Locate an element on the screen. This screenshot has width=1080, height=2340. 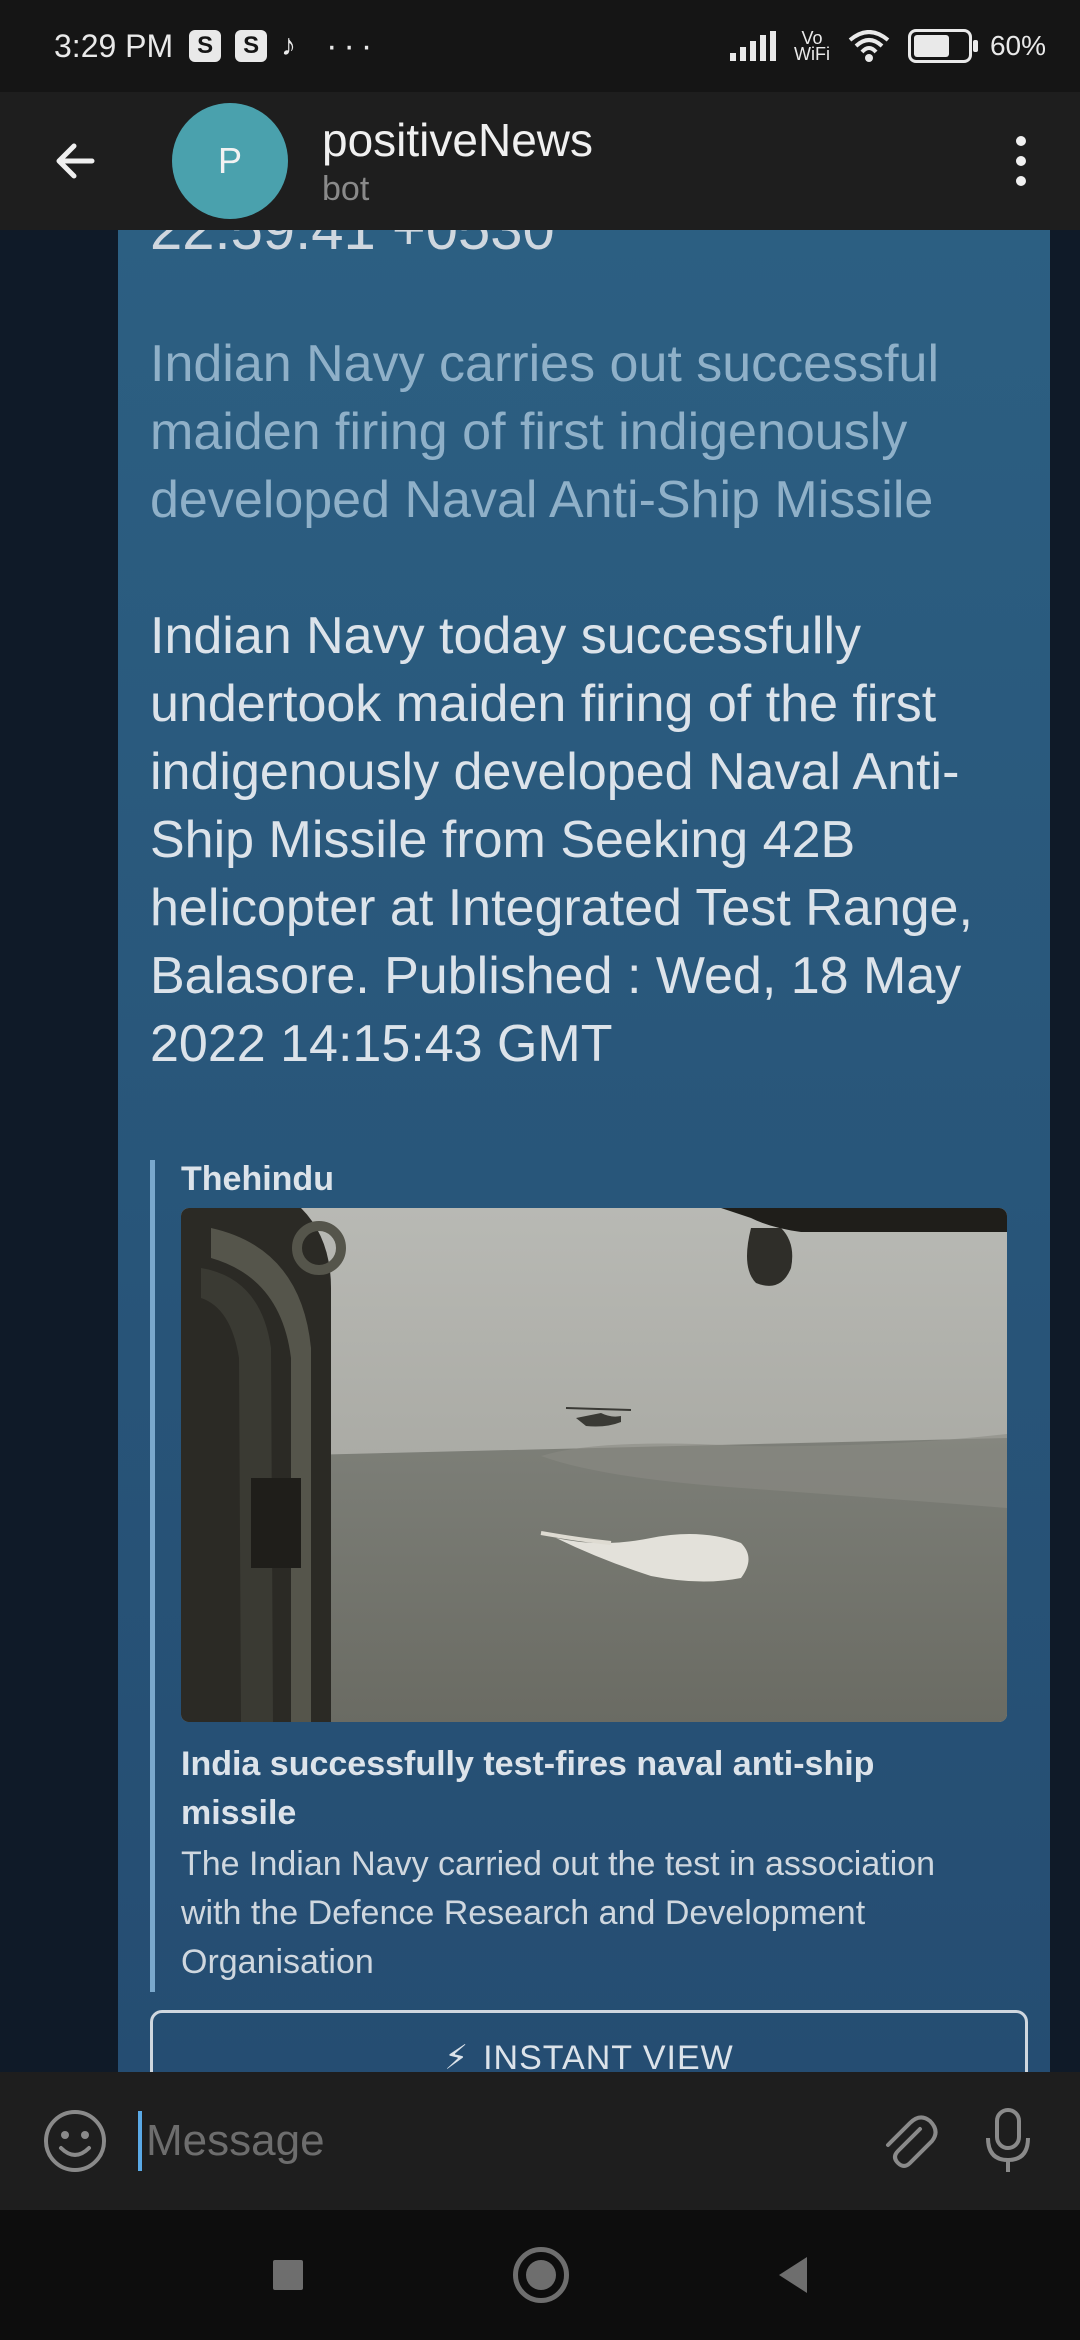
instant-view-button: ⚡ INSTANT VIEW is located at coordinates (589, 2041).